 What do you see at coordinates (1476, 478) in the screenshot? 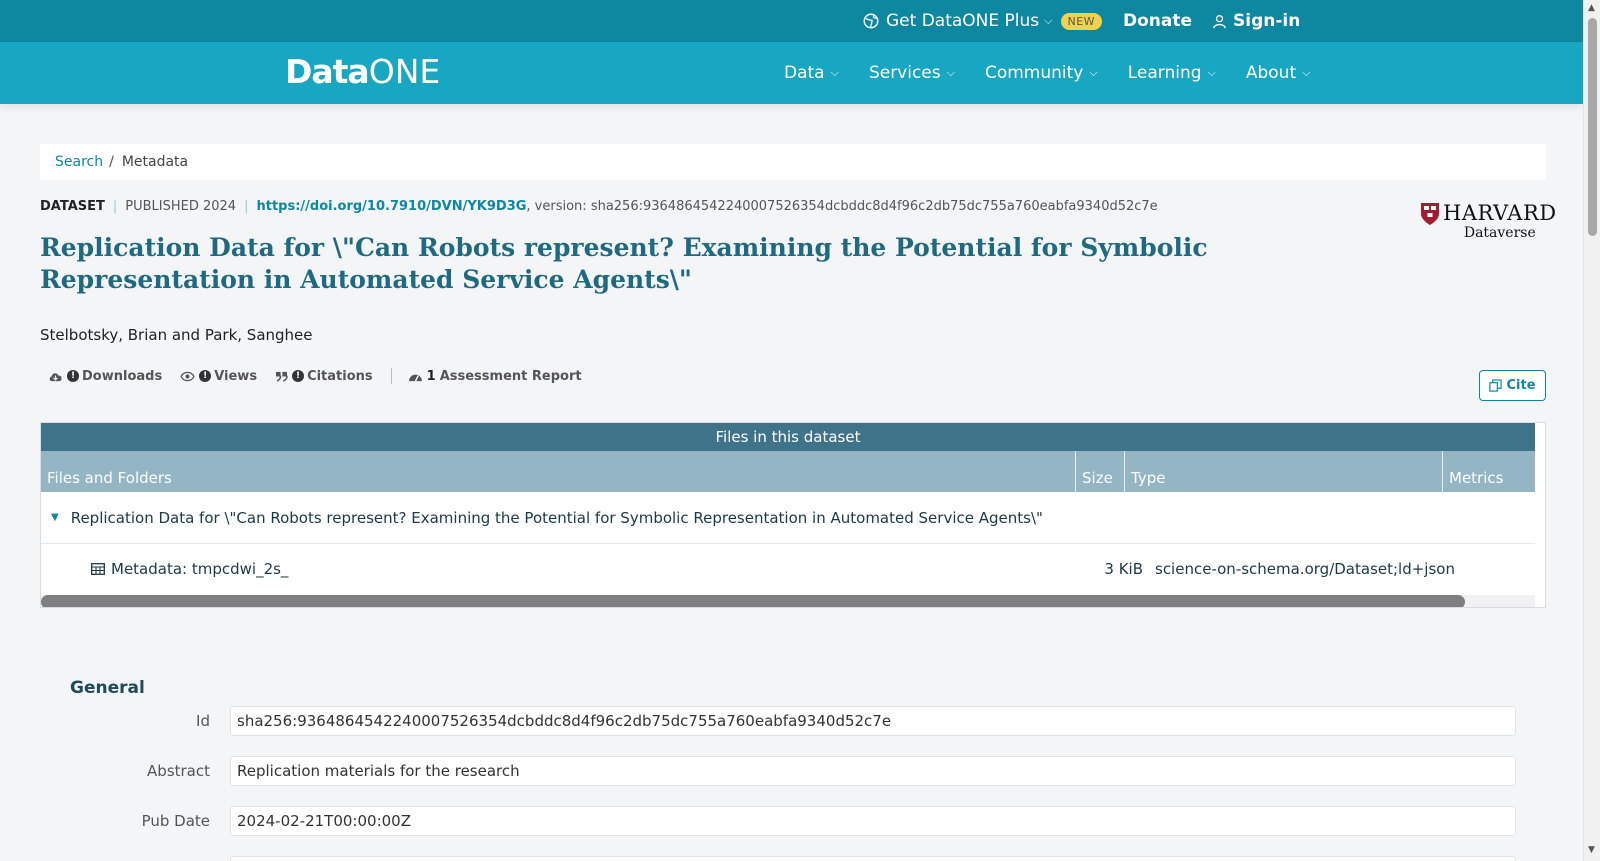
I see `column-header-metrics: Metrics` at bounding box center [1476, 478].